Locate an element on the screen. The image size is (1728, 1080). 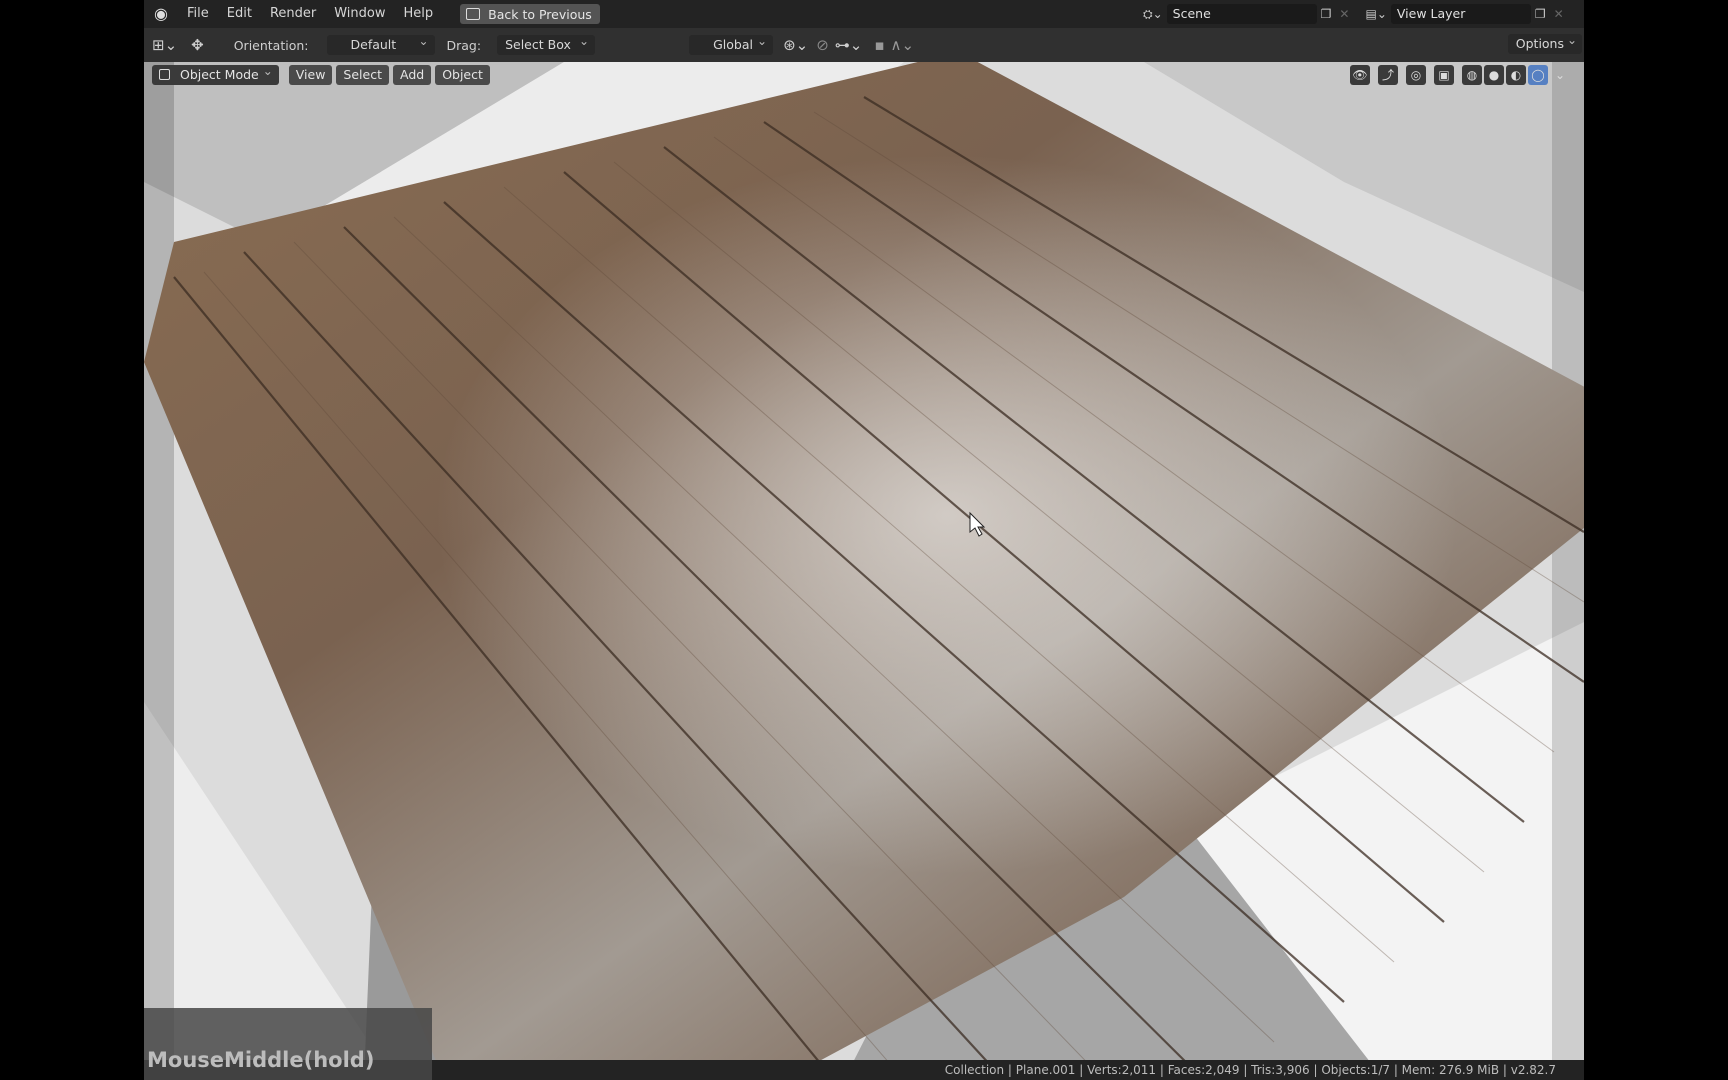
drag-value: Select Box is located at coordinates (538, 44).